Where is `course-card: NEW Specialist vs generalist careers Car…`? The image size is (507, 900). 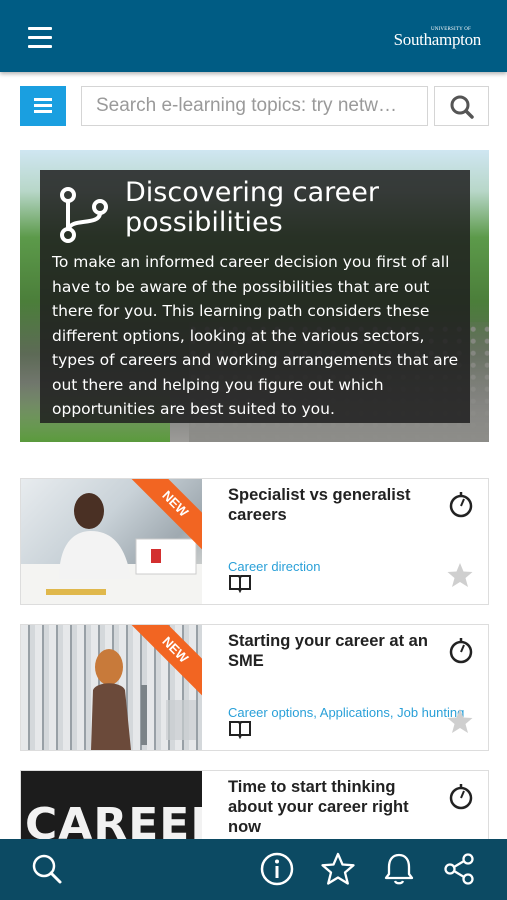 course-card: NEW Specialist vs generalist careers Car… is located at coordinates (254, 541).